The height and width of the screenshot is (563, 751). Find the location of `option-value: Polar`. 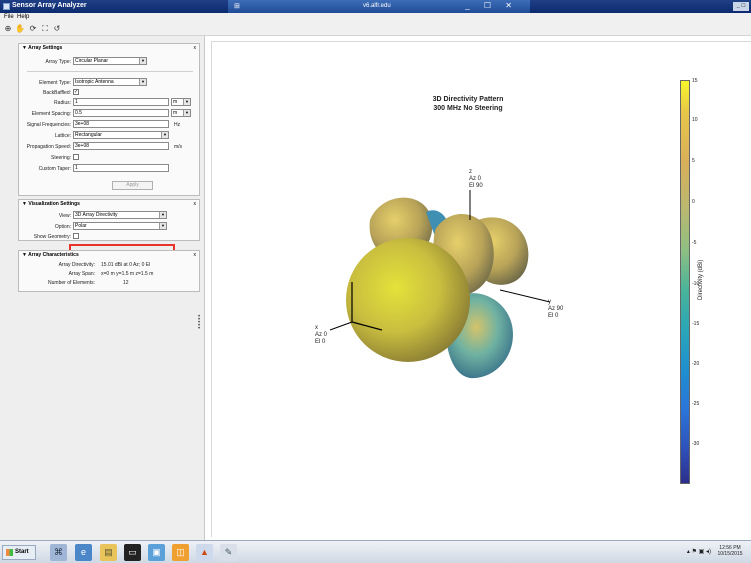

option-value: Polar is located at coordinates (81, 226).